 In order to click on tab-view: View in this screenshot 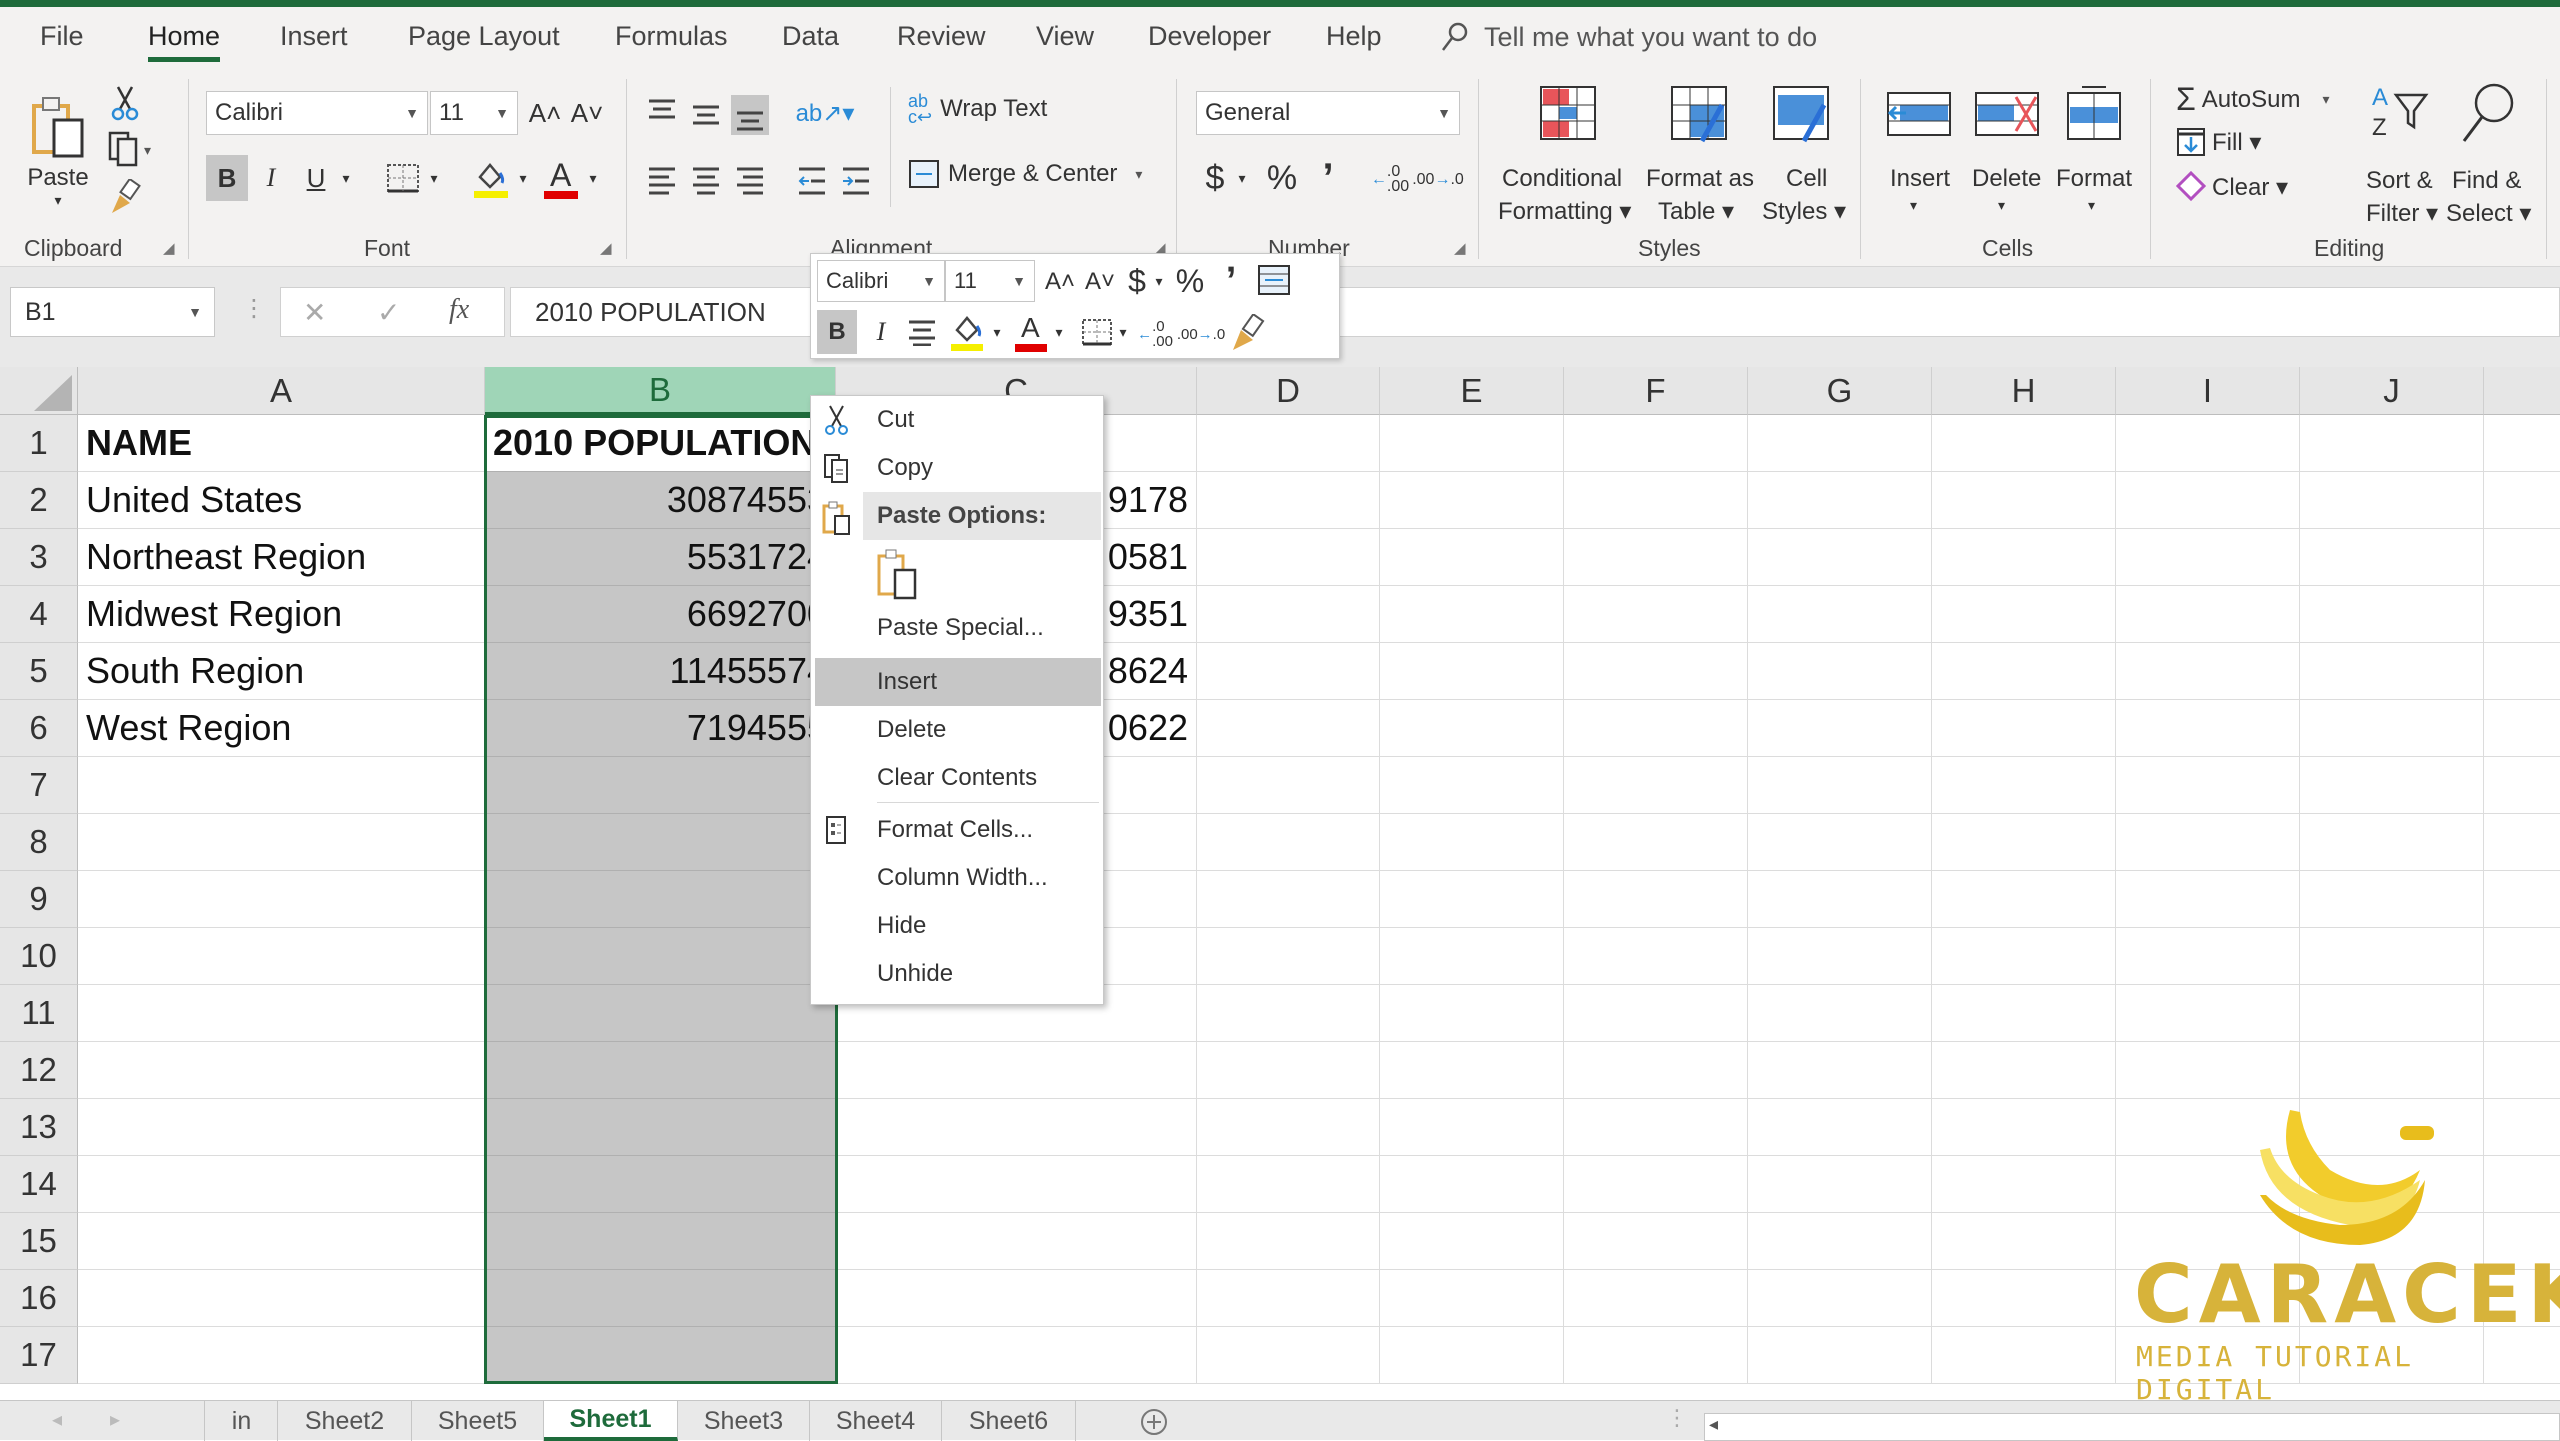, I will do `click(1065, 36)`.